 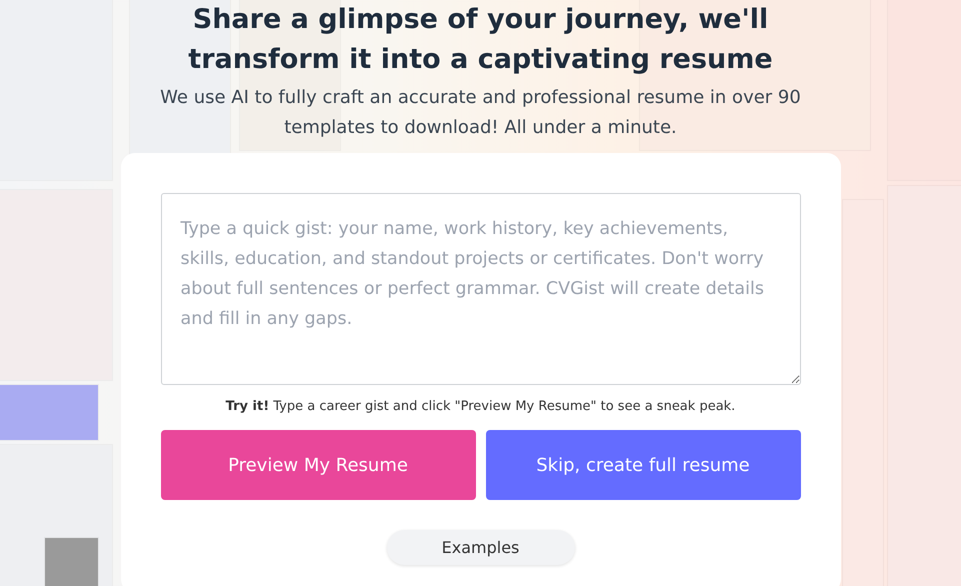 I want to click on preview-button: Preview My Resume, so click(x=318, y=465).